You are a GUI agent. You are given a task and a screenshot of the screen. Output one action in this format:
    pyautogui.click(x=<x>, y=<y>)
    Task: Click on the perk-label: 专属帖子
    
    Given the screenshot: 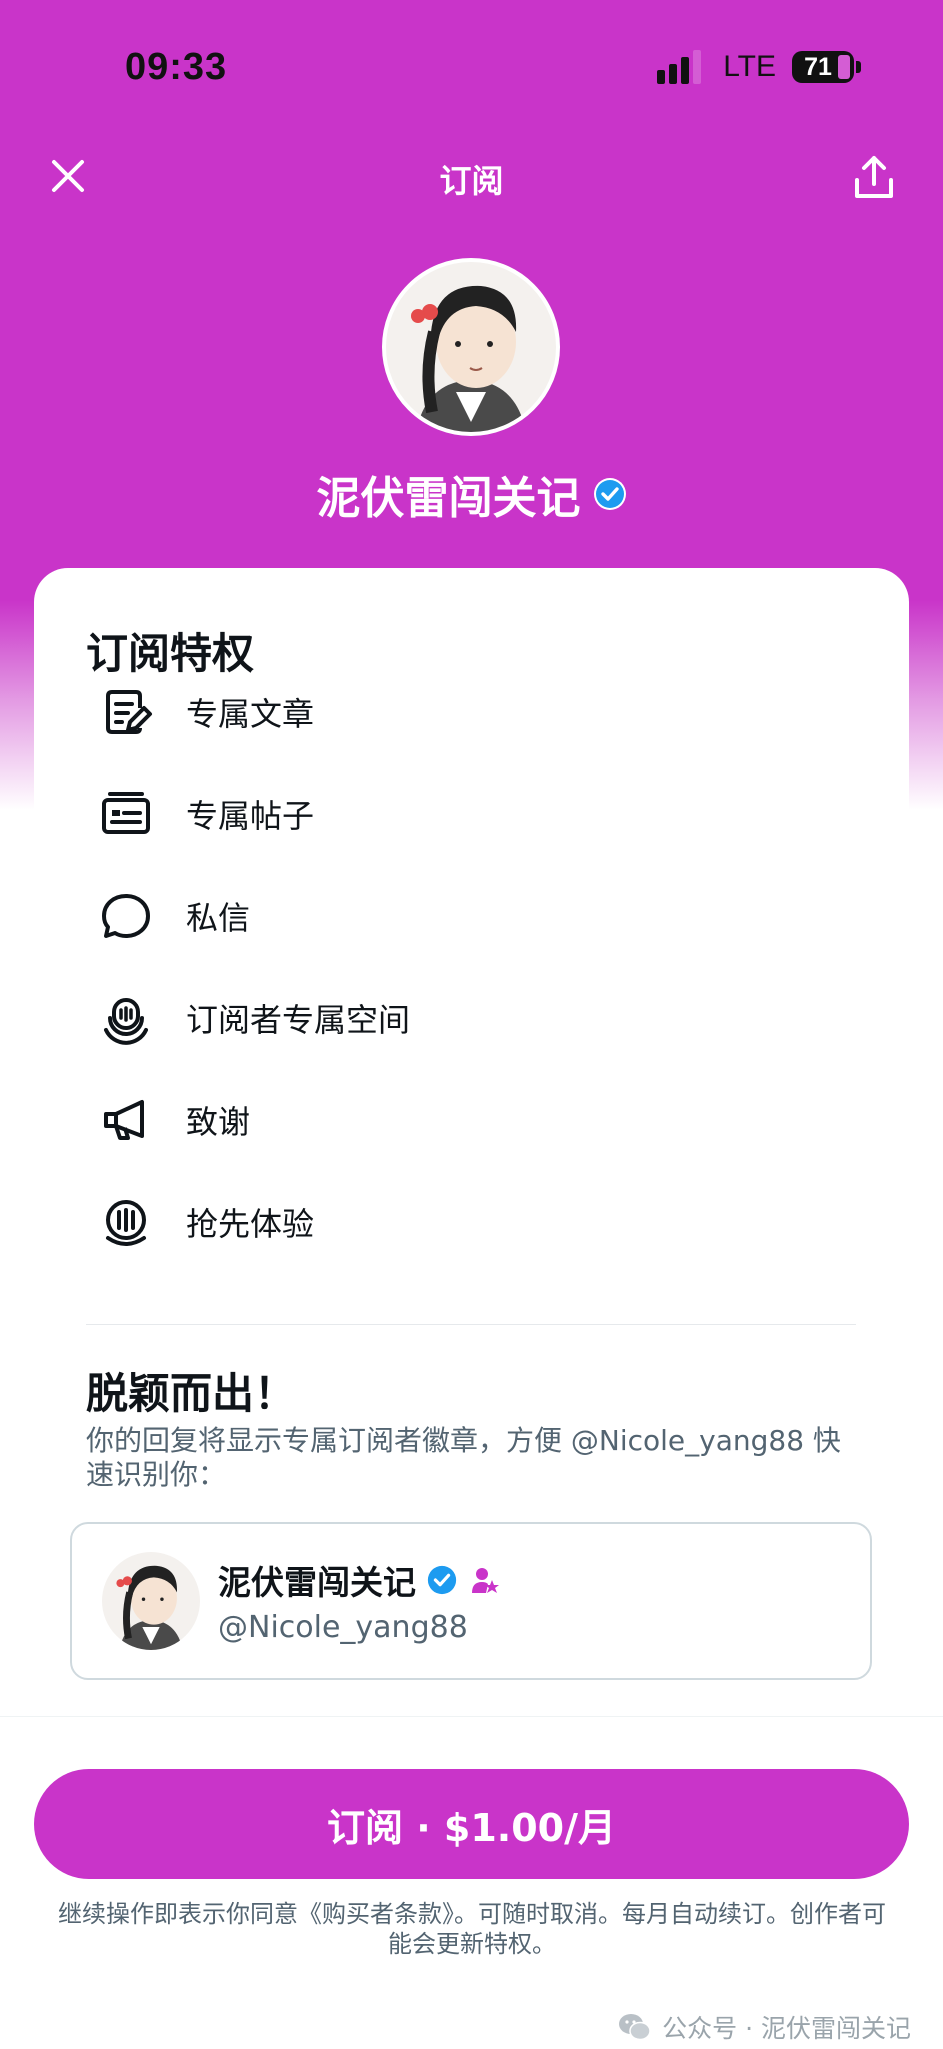 What is the action you would take?
    pyautogui.click(x=250, y=816)
    